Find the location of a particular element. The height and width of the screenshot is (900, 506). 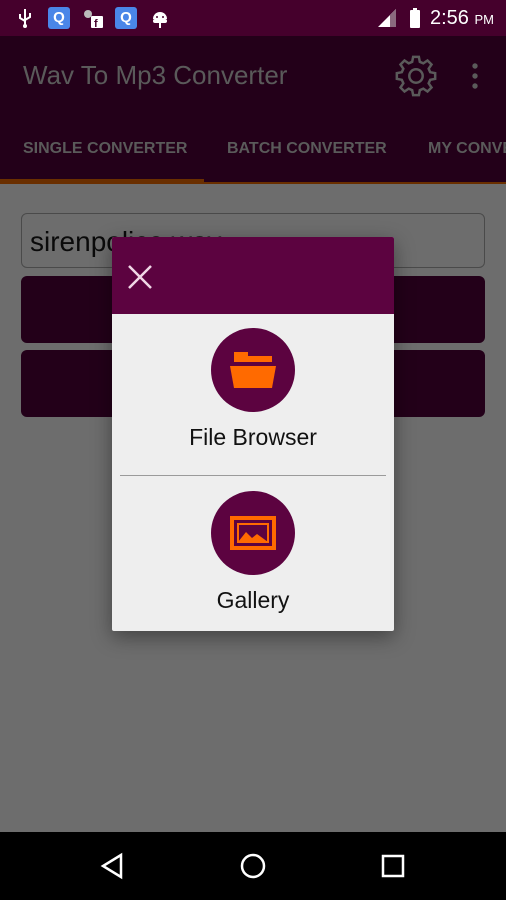

folder-open-icon is located at coordinates (253, 370).